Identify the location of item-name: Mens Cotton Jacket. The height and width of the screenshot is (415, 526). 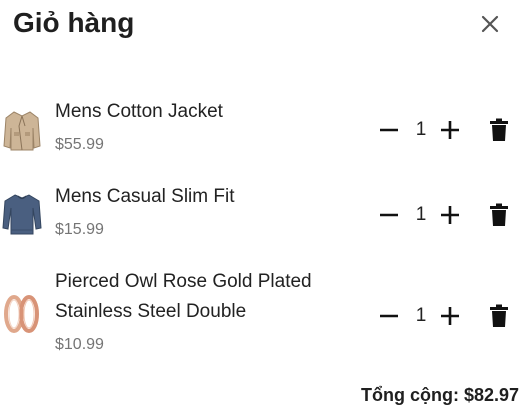
(139, 111).